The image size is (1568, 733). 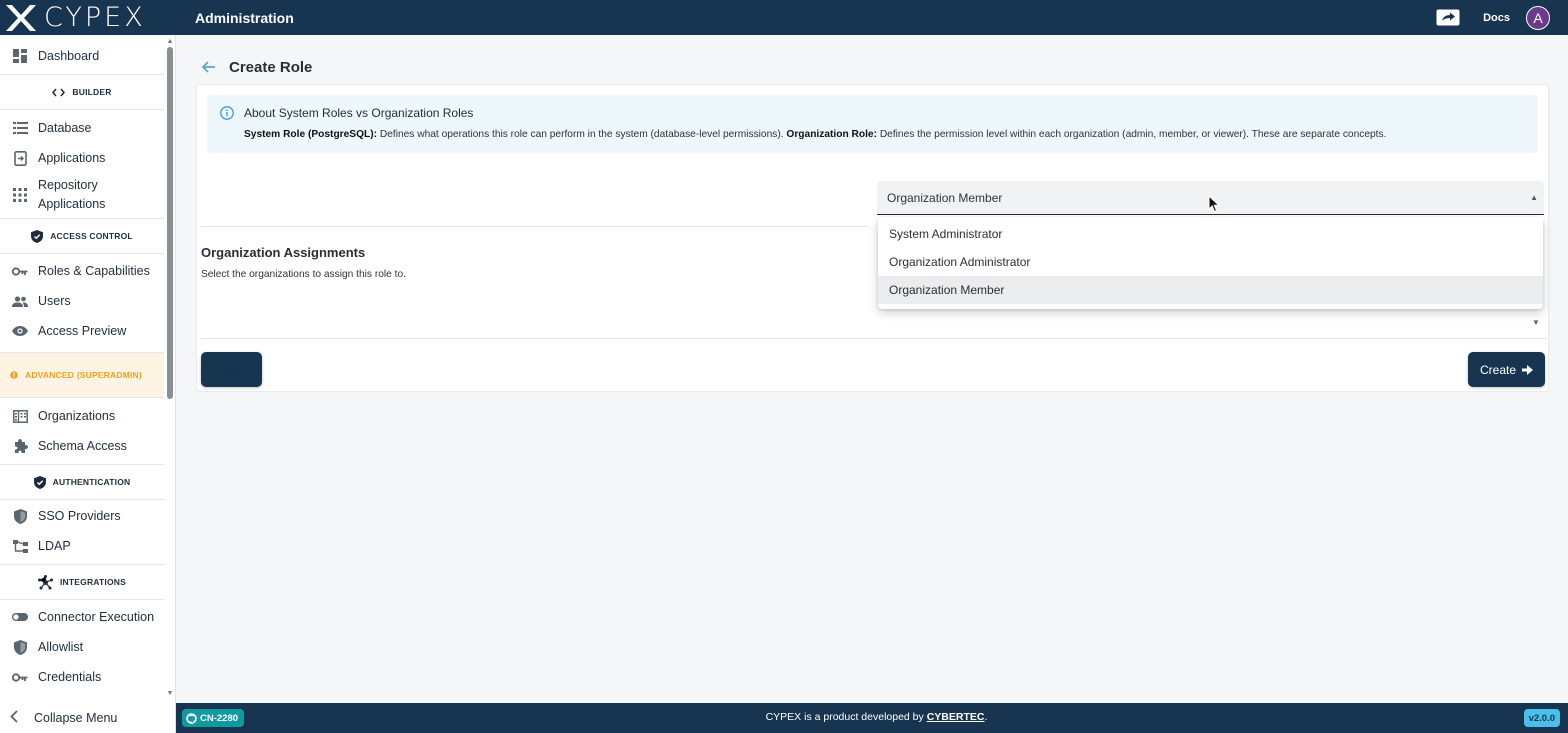 I want to click on sidebar-item-label: Allowlist, so click(x=61, y=646).